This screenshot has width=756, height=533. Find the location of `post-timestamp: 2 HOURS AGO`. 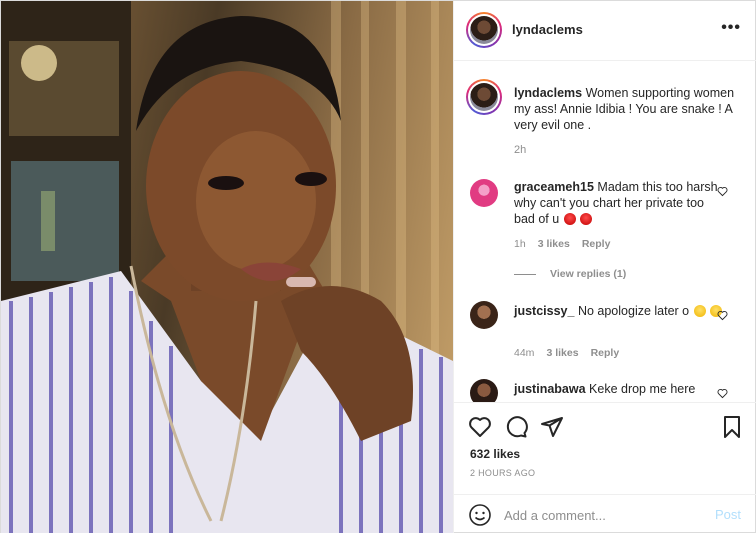

post-timestamp: 2 HOURS AGO is located at coordinates (502, 473).